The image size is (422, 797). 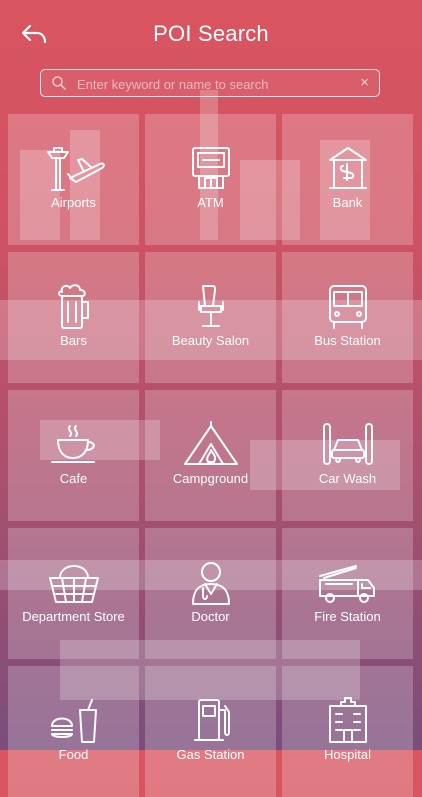 I want to click on category-label: Food, so click(x=73, y=754).